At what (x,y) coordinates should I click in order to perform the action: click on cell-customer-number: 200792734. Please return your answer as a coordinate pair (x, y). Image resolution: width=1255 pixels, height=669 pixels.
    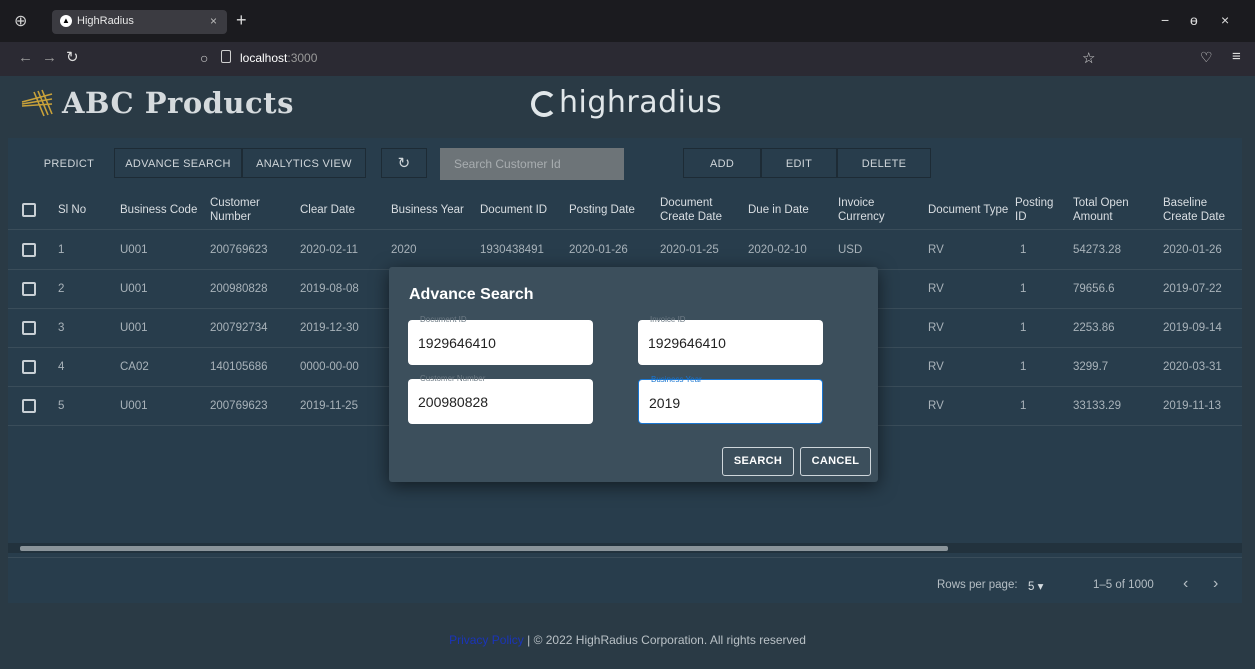
    Looking at the image, I should click on (239, 328).